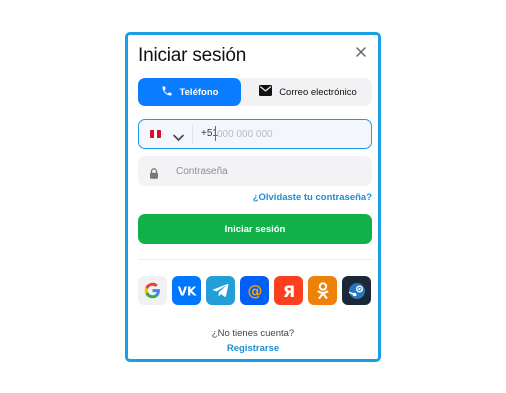 This screenshot has height=393, width=506. What do you see at coordinates (287, 134) in the screenshot?
I see `phone-input` at bounding box center [287, 134].